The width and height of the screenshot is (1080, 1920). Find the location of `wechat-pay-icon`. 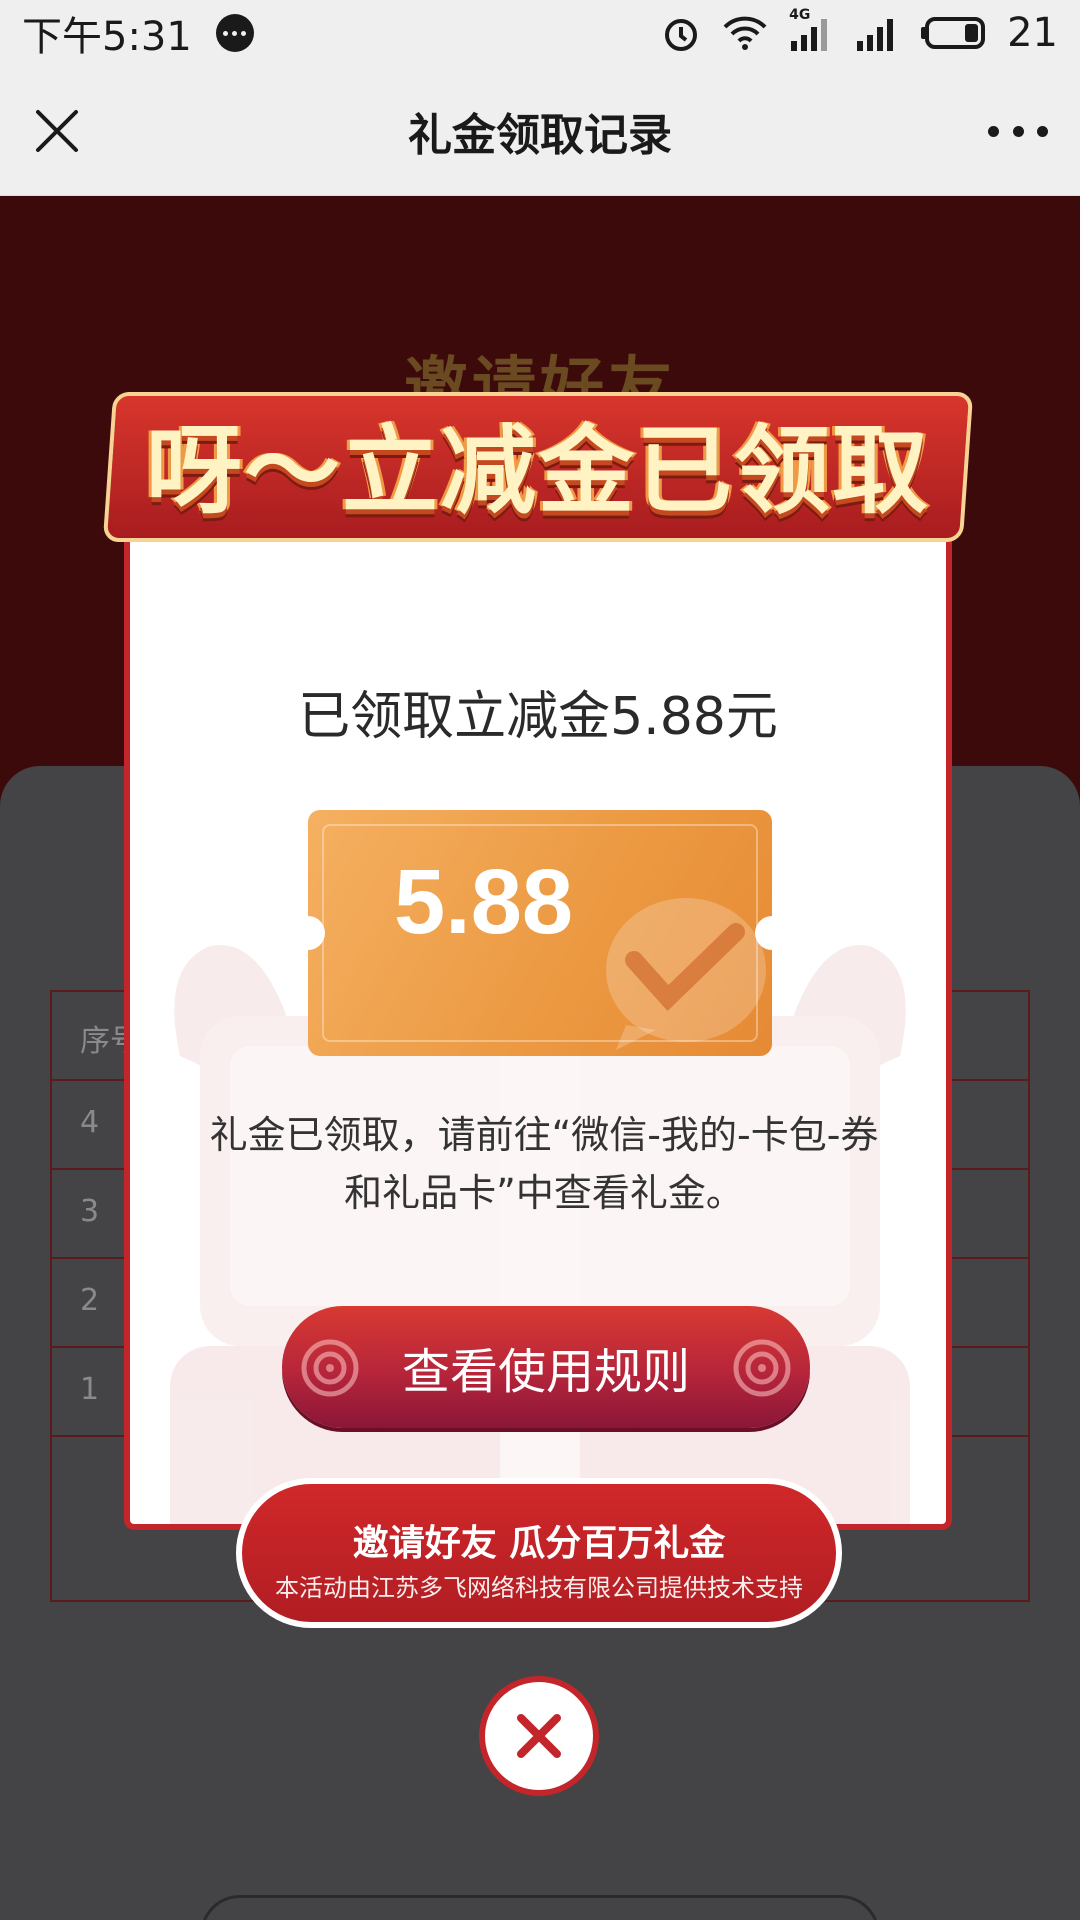

wechat-pay-icon is located at coordinates (686, 974).